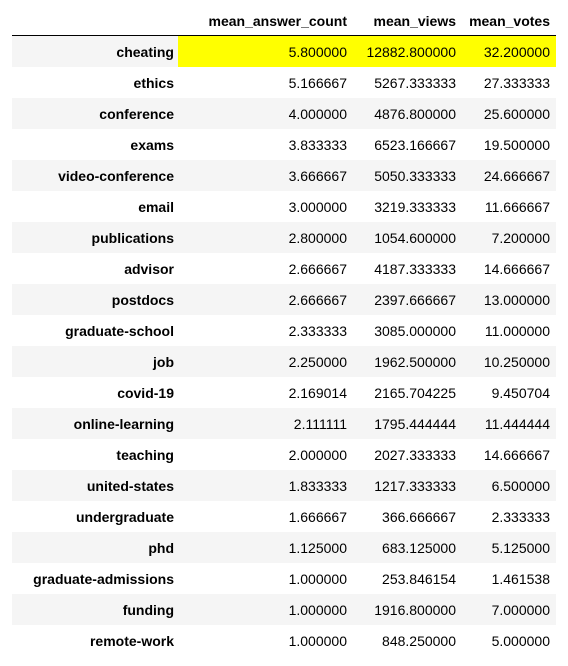 The height and width of the screenshot is (666, 568). I want to click on row-index-label: graduate-admissions, so click(103, 578).